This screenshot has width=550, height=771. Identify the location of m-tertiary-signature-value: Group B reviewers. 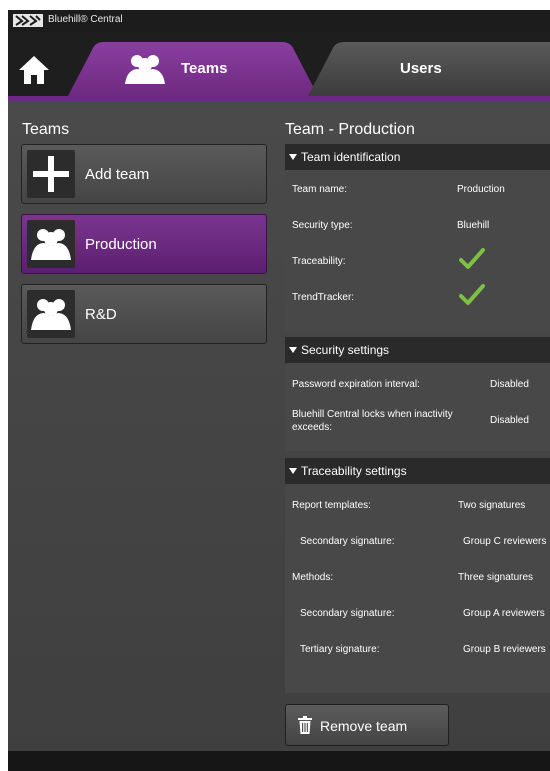
(504, 649).